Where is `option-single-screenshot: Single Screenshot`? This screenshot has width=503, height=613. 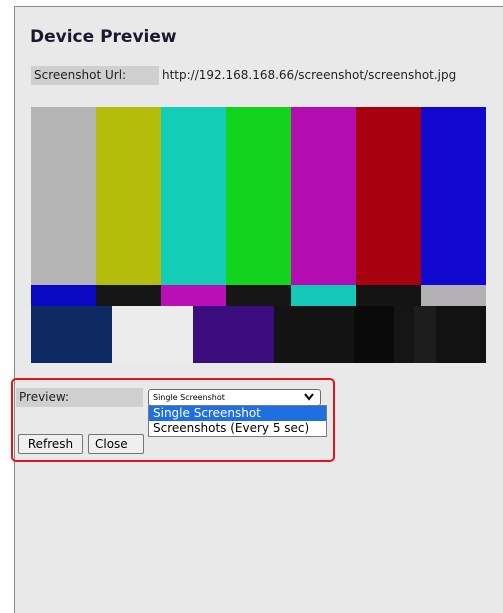 option-single-screenshot: Single Screenshot is located at coordinates (237, 413).